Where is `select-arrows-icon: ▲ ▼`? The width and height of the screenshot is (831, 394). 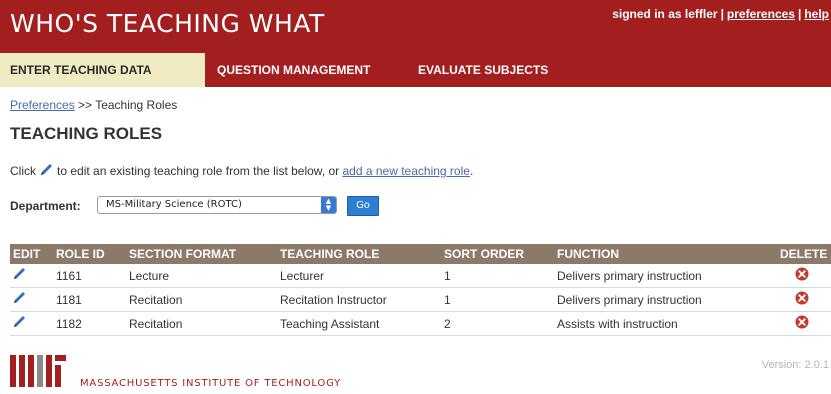
select-arrows-icon: ▲ ▼ is located at coordinates (328, 205).